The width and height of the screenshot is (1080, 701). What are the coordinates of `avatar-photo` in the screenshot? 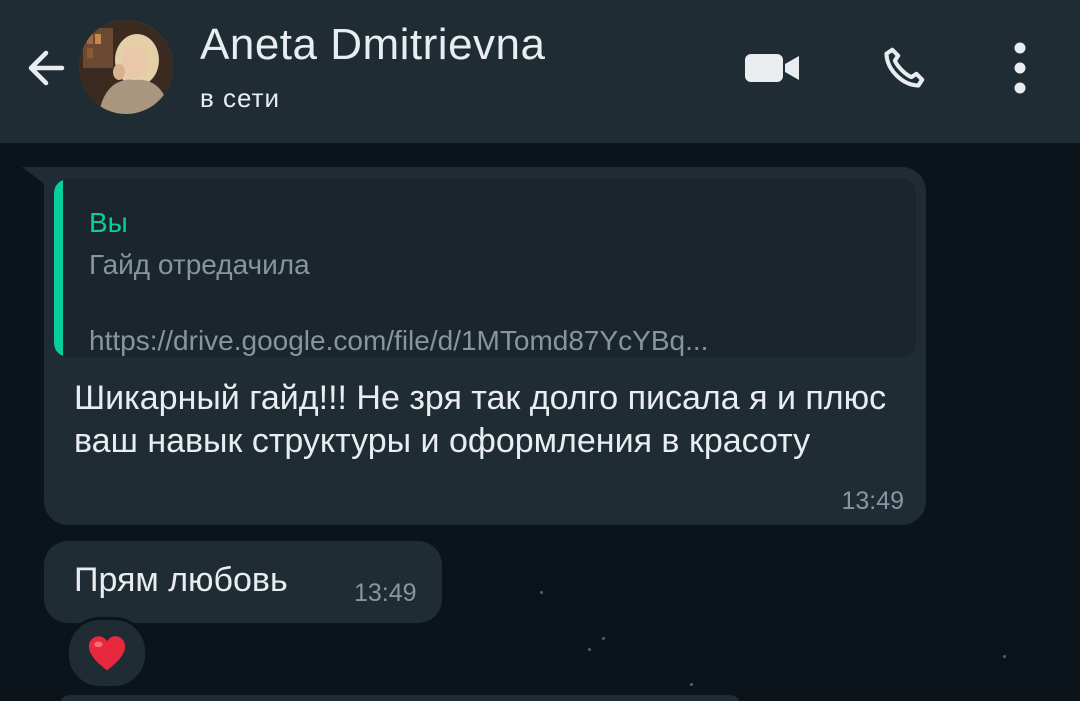 It's located at (126, 67).